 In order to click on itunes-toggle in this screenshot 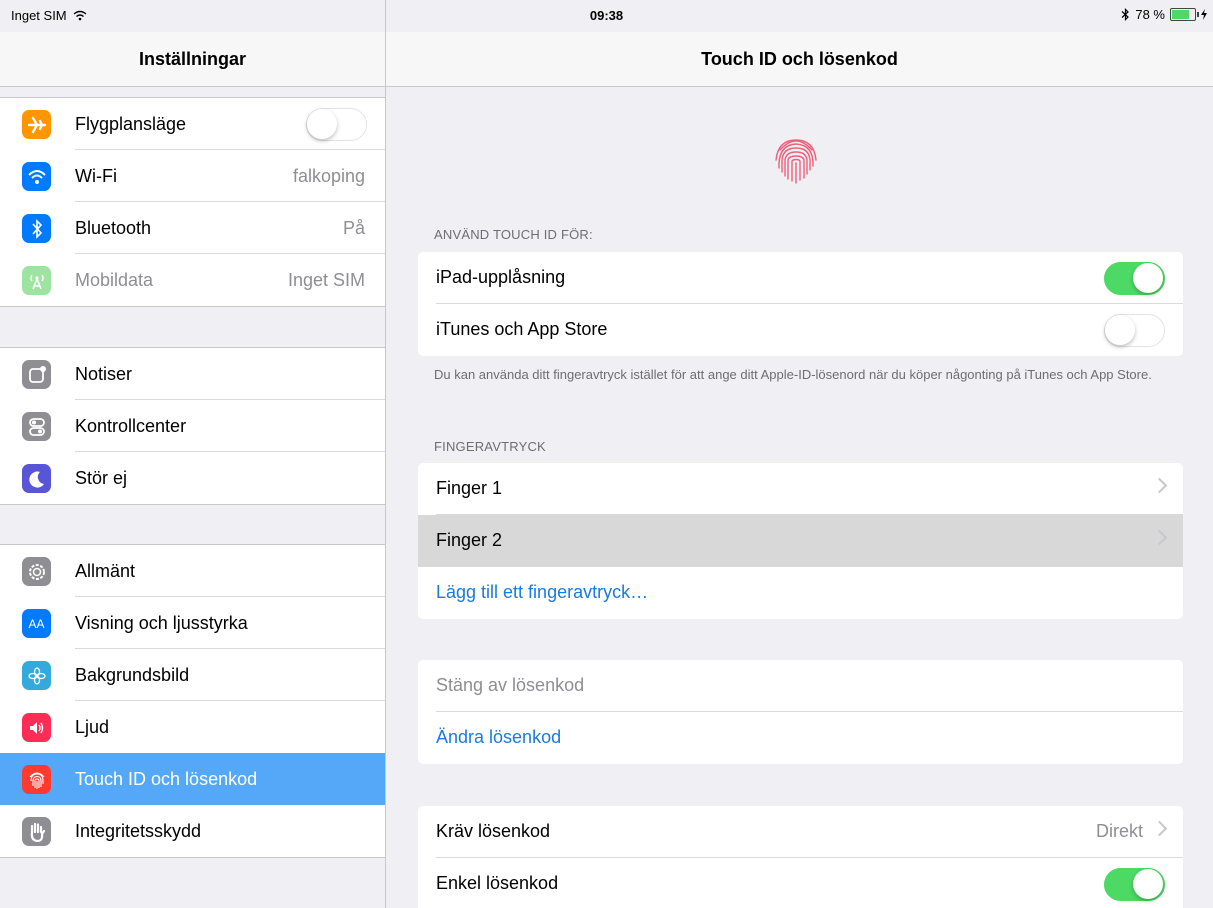, I will do `click(1134, 330)`.